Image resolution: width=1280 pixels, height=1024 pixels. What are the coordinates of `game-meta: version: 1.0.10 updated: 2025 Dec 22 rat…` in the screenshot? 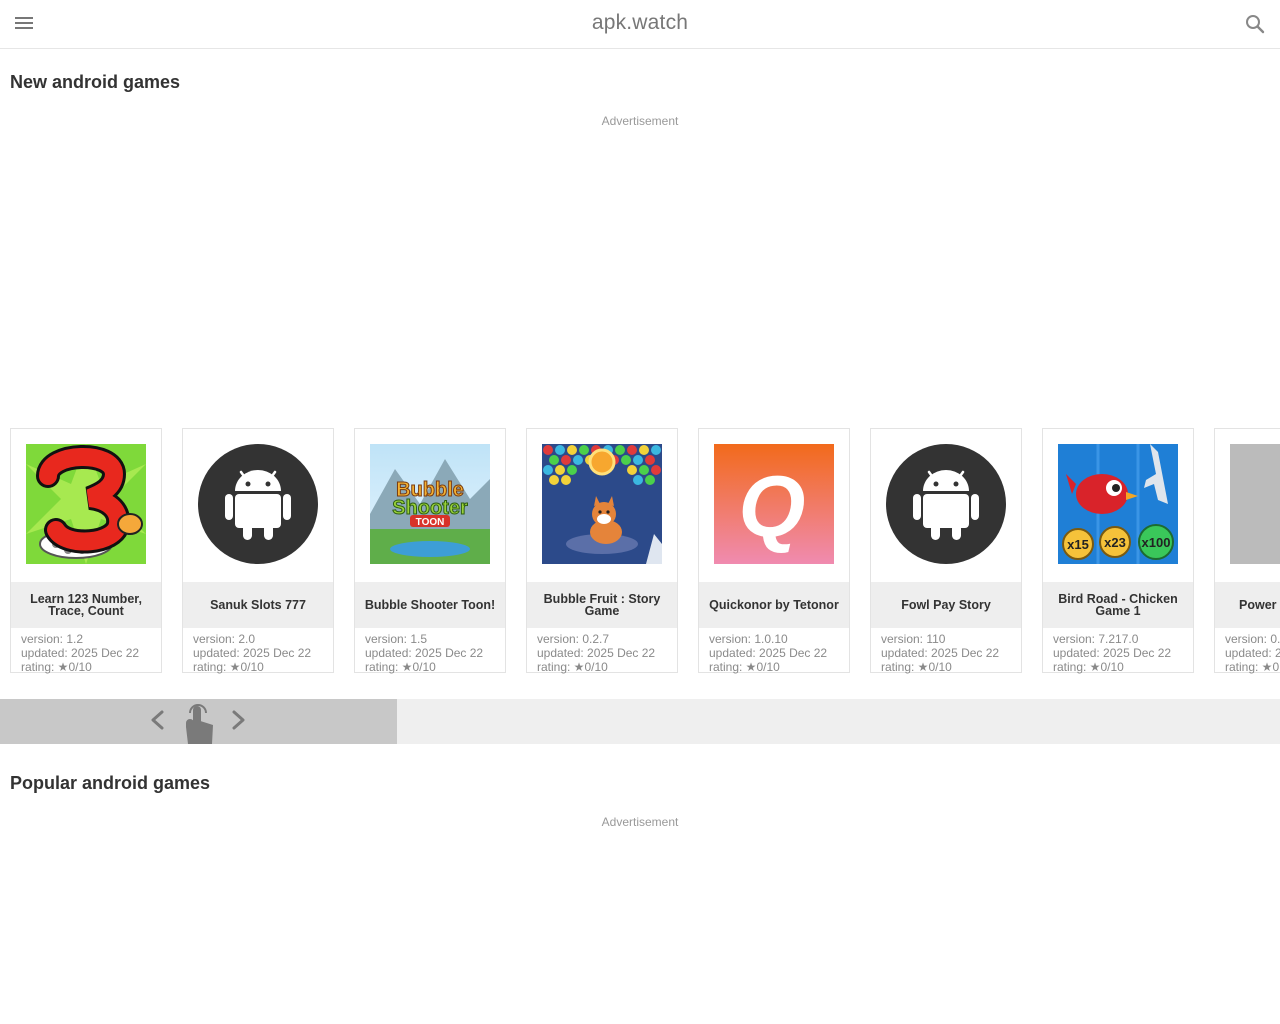 It's located at (768, 653).